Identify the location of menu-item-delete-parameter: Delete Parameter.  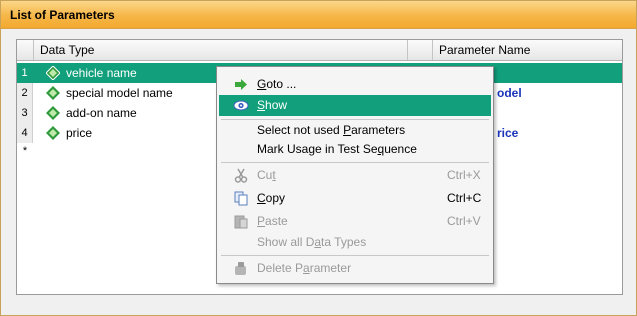
(355, 268).